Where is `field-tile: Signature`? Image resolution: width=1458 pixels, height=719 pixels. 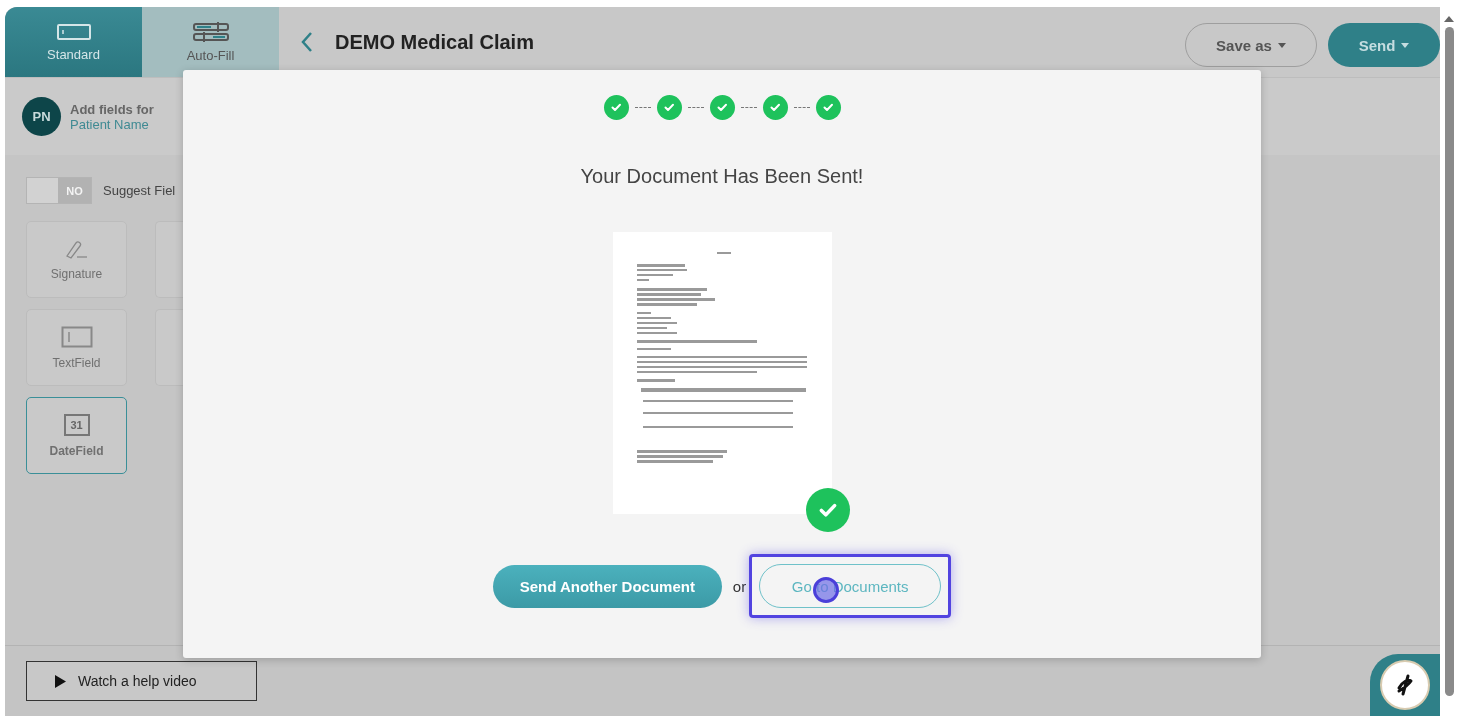 field-tile: Signature is located at coordinates (76, 259).